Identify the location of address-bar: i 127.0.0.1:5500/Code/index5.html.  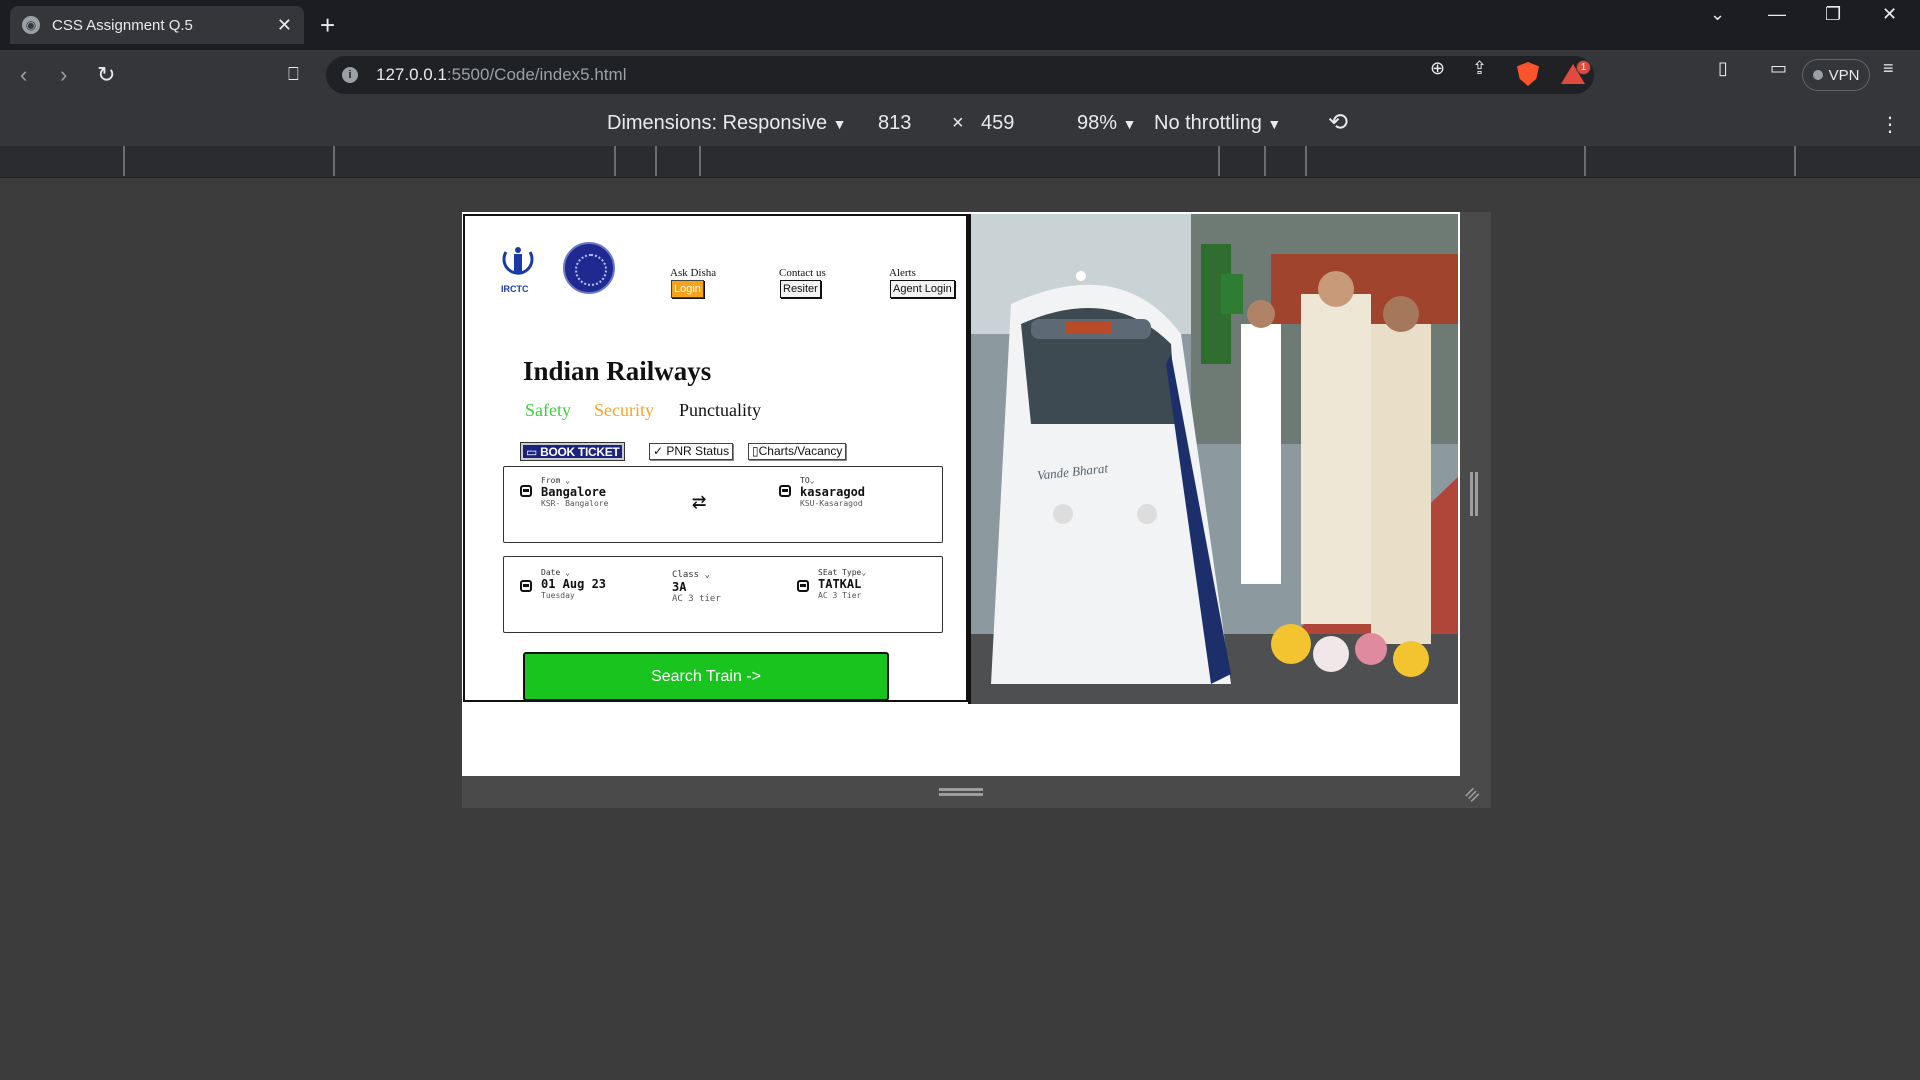
(960, 75).